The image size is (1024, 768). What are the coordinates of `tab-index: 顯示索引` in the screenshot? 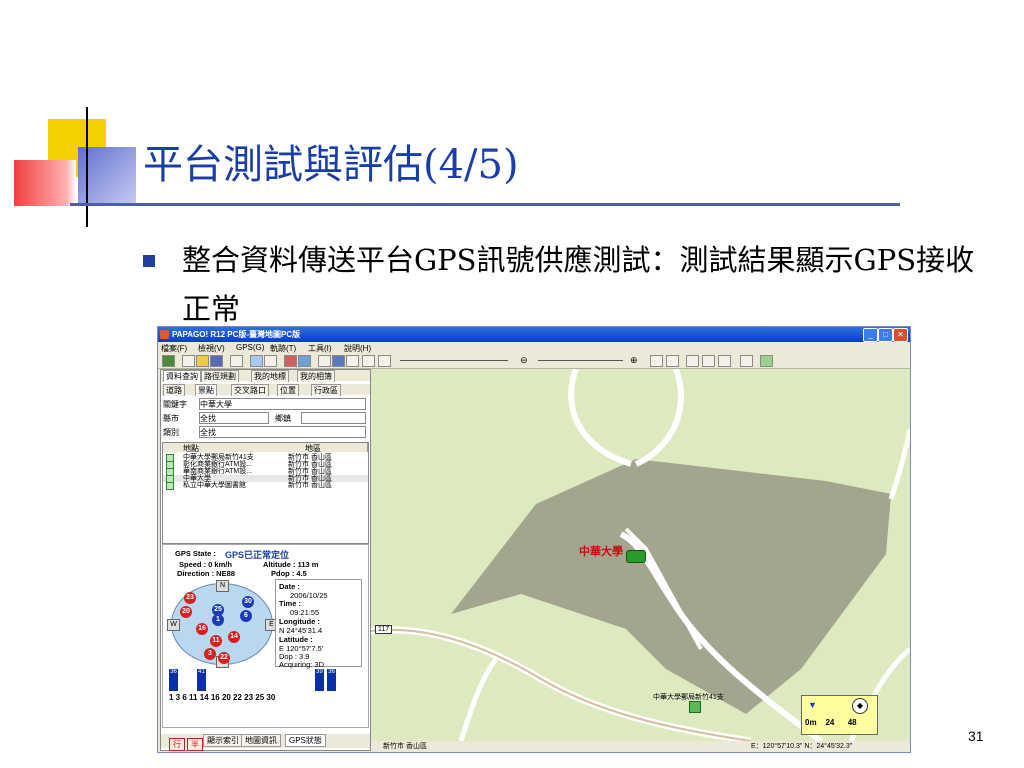 It's located at (223, 740).